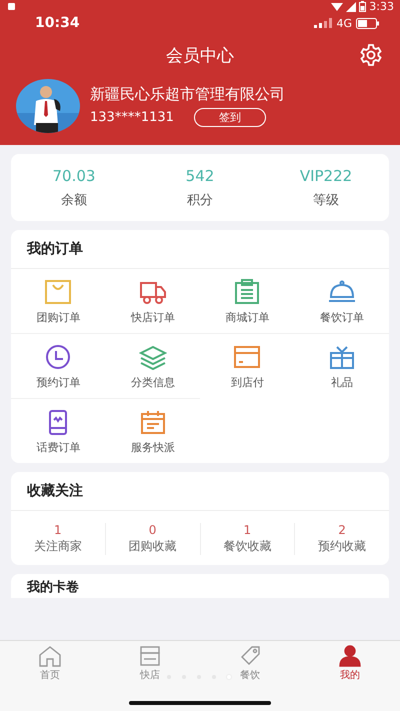 This screenshot has height=711, width=400. What do you see at coordinates (150, 656) in the screenshot?
I see `shop-icon` at bounding box center [150, 656].